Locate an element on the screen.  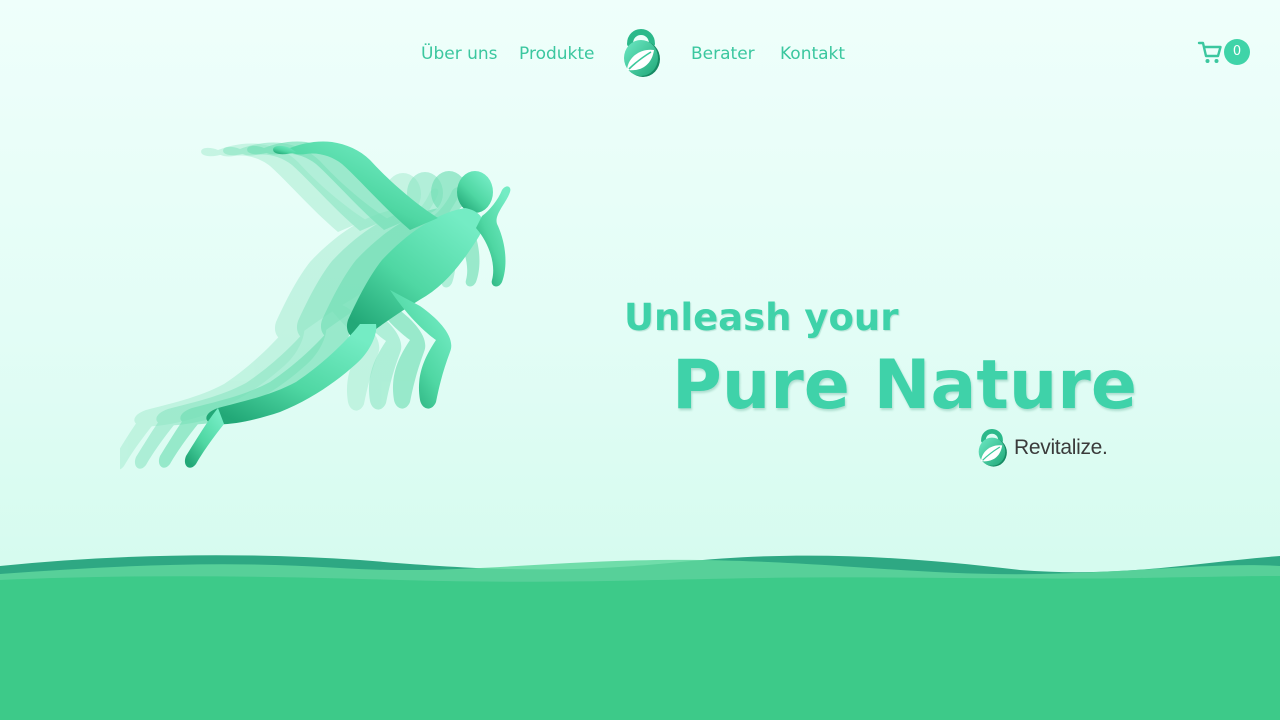
home-logo is located at coordinates (641, 52).